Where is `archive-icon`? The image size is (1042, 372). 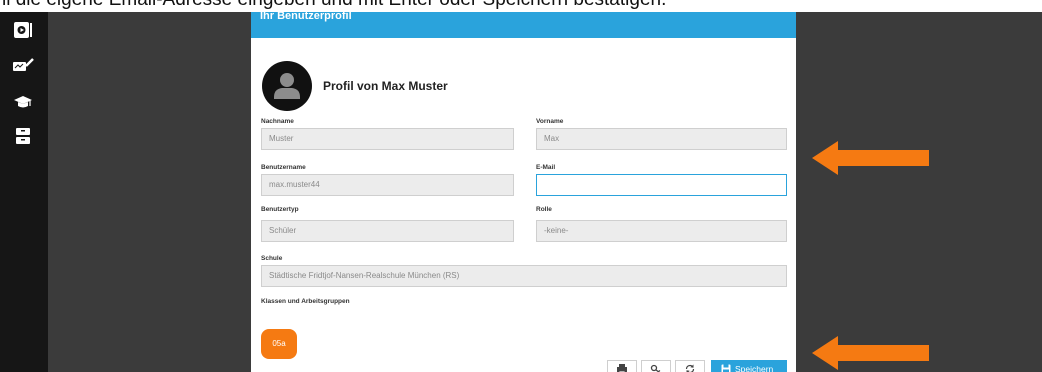 archive-icon is located at coordinates (23, 136).